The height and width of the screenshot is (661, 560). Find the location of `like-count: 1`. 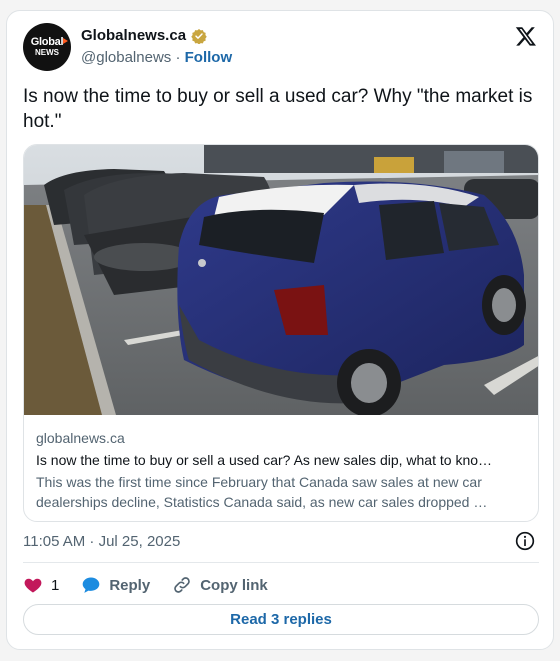

like-count: 1 is located at coordinates (55, 585).